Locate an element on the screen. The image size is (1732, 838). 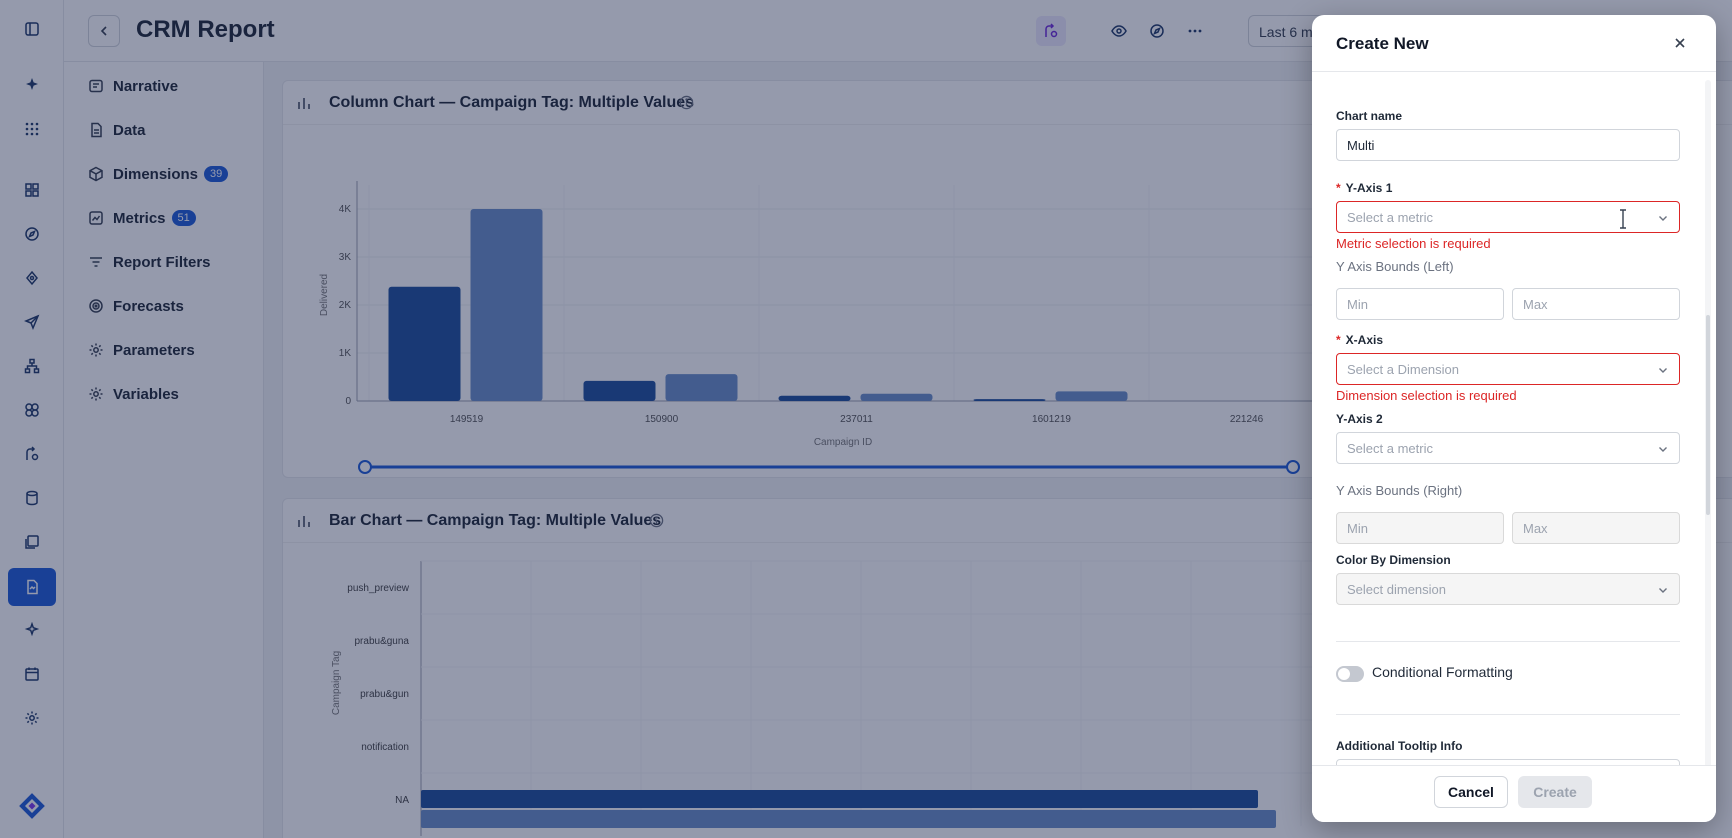
target-icon is located at coordinates (32, 278).